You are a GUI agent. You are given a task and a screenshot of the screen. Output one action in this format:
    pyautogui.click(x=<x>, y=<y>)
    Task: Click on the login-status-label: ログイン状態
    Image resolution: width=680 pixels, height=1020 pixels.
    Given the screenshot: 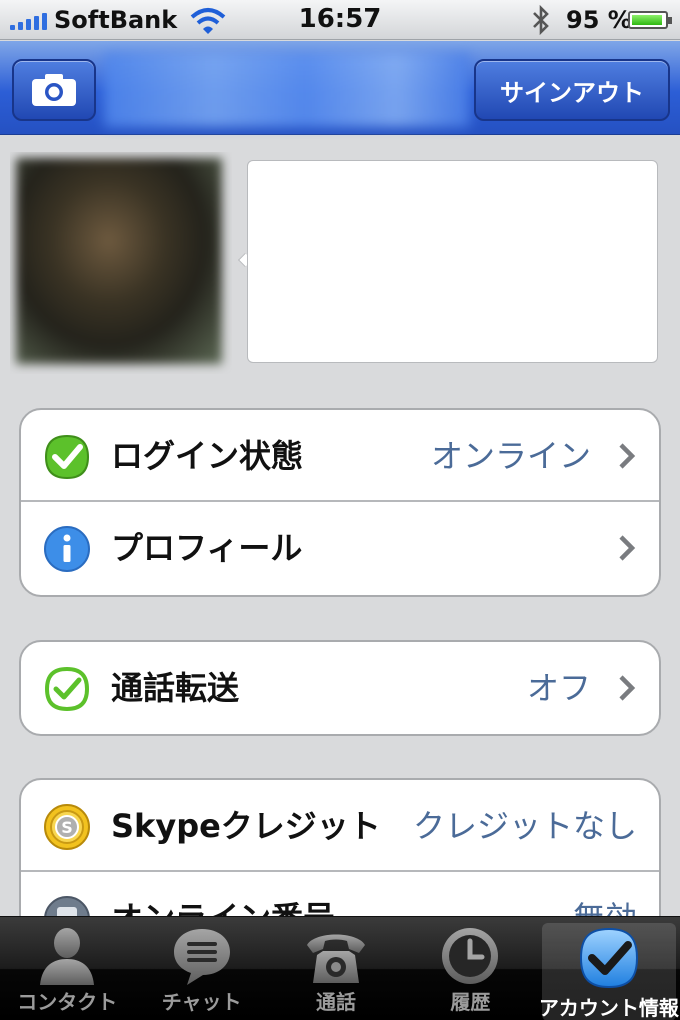 What is the action you would take?
    pyautogui.click(x=207, y=456)
    